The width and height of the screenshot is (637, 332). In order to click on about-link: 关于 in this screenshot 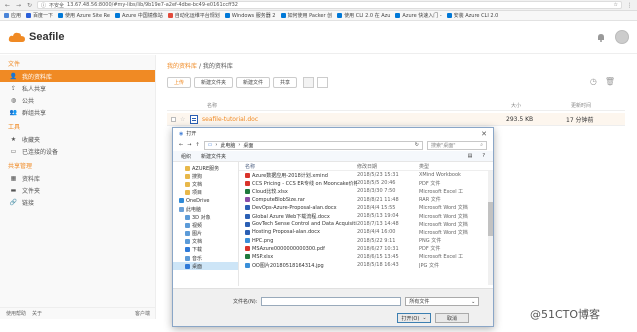, I will do `click(37, 313)`.